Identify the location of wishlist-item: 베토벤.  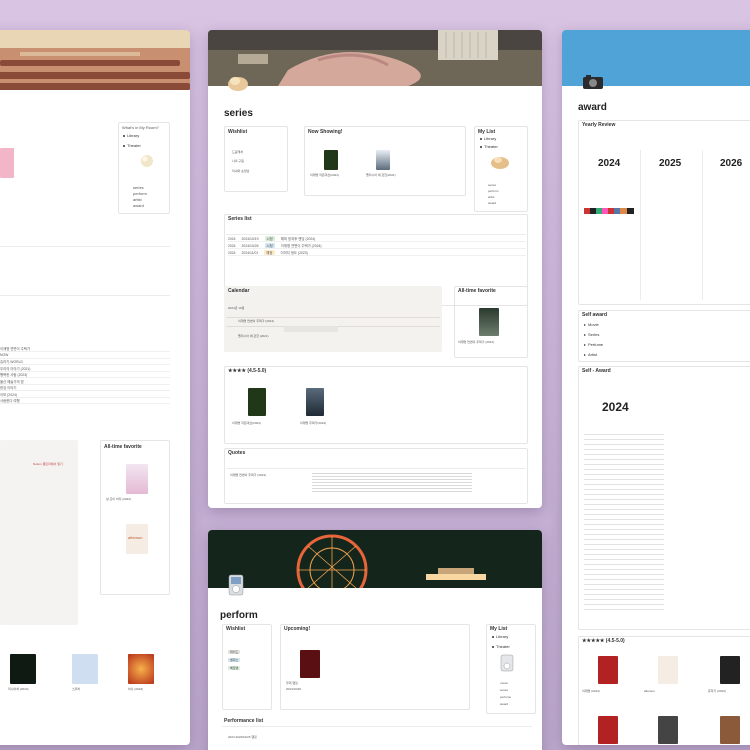
(234, 668).